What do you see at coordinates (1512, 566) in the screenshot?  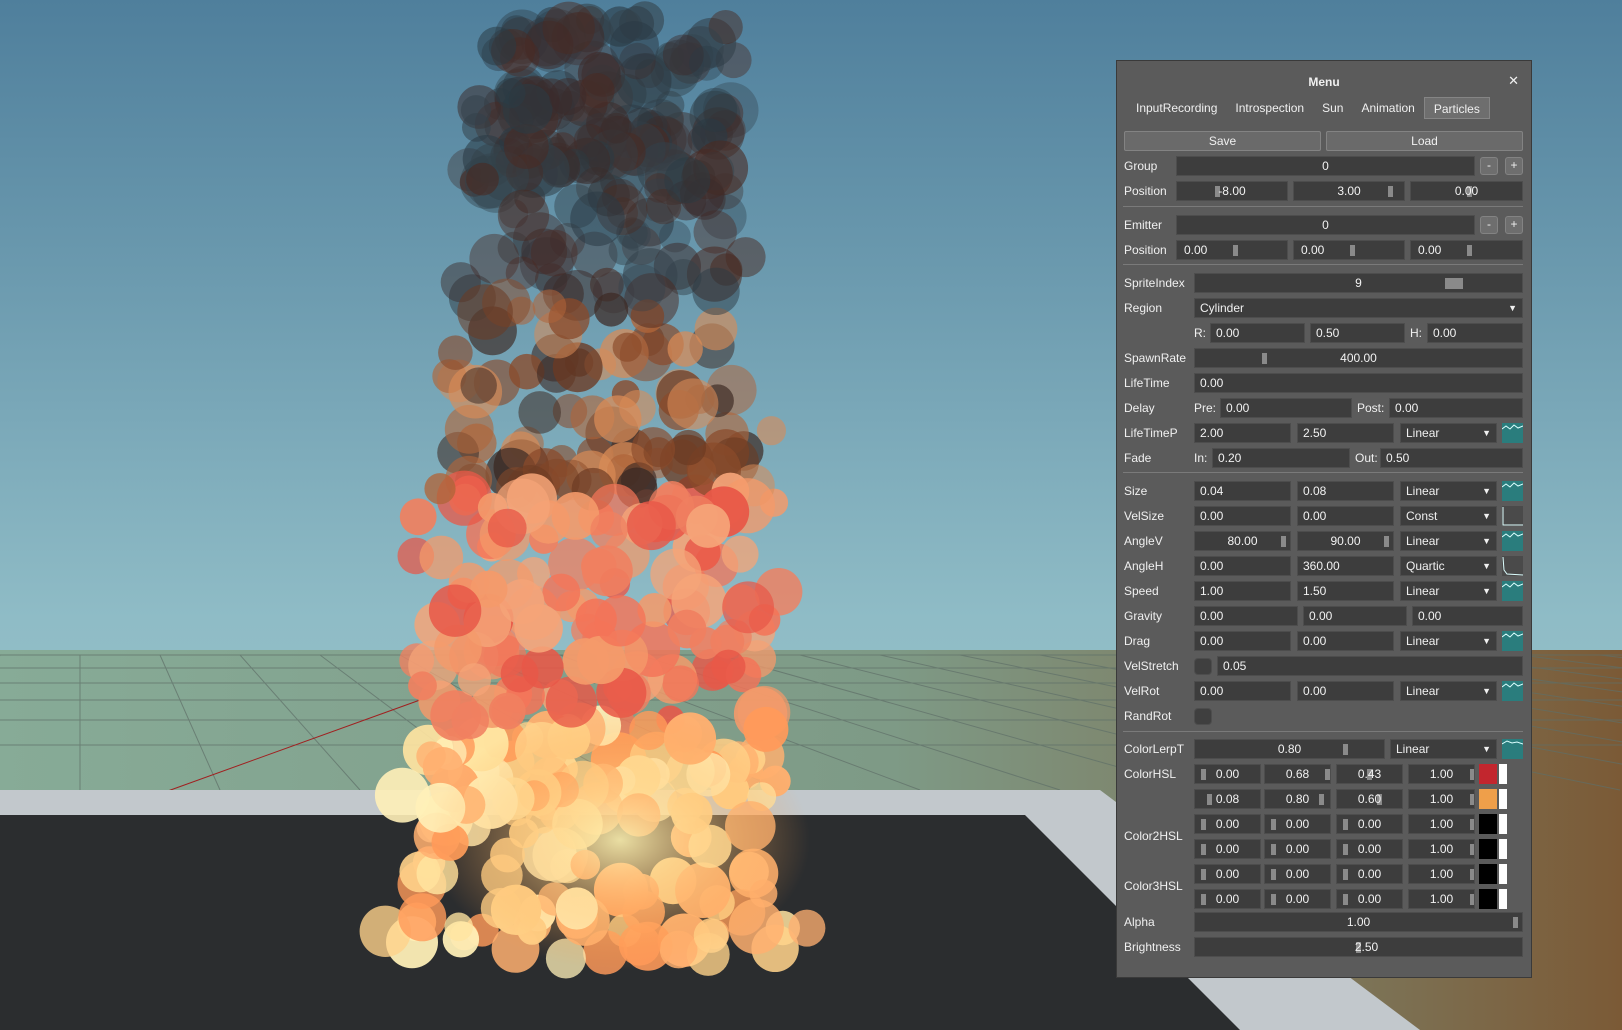 I see `curve-quartic-icon` at bounding box center [1512, 566].